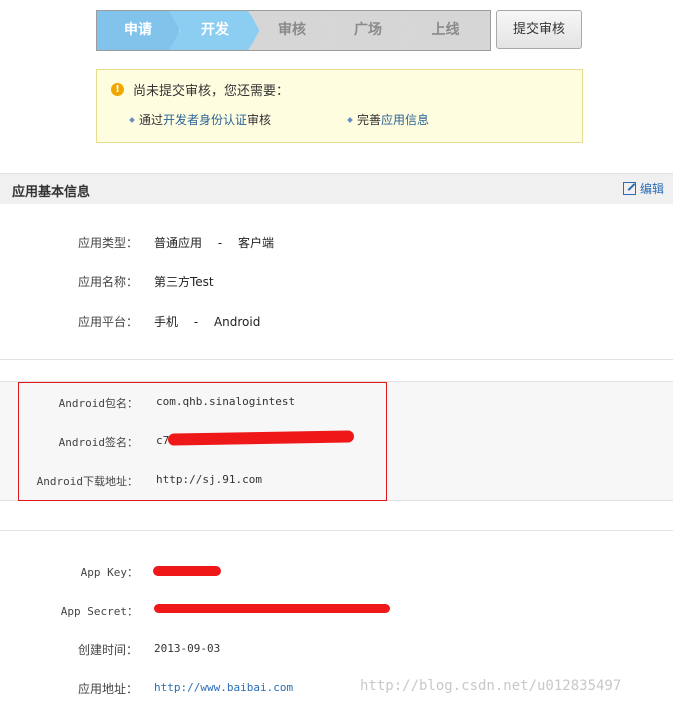 The height and width of the screenshot is (707, 681). I want to click on app-type-value: 普通应用 - 客户端, so click(214, 243).